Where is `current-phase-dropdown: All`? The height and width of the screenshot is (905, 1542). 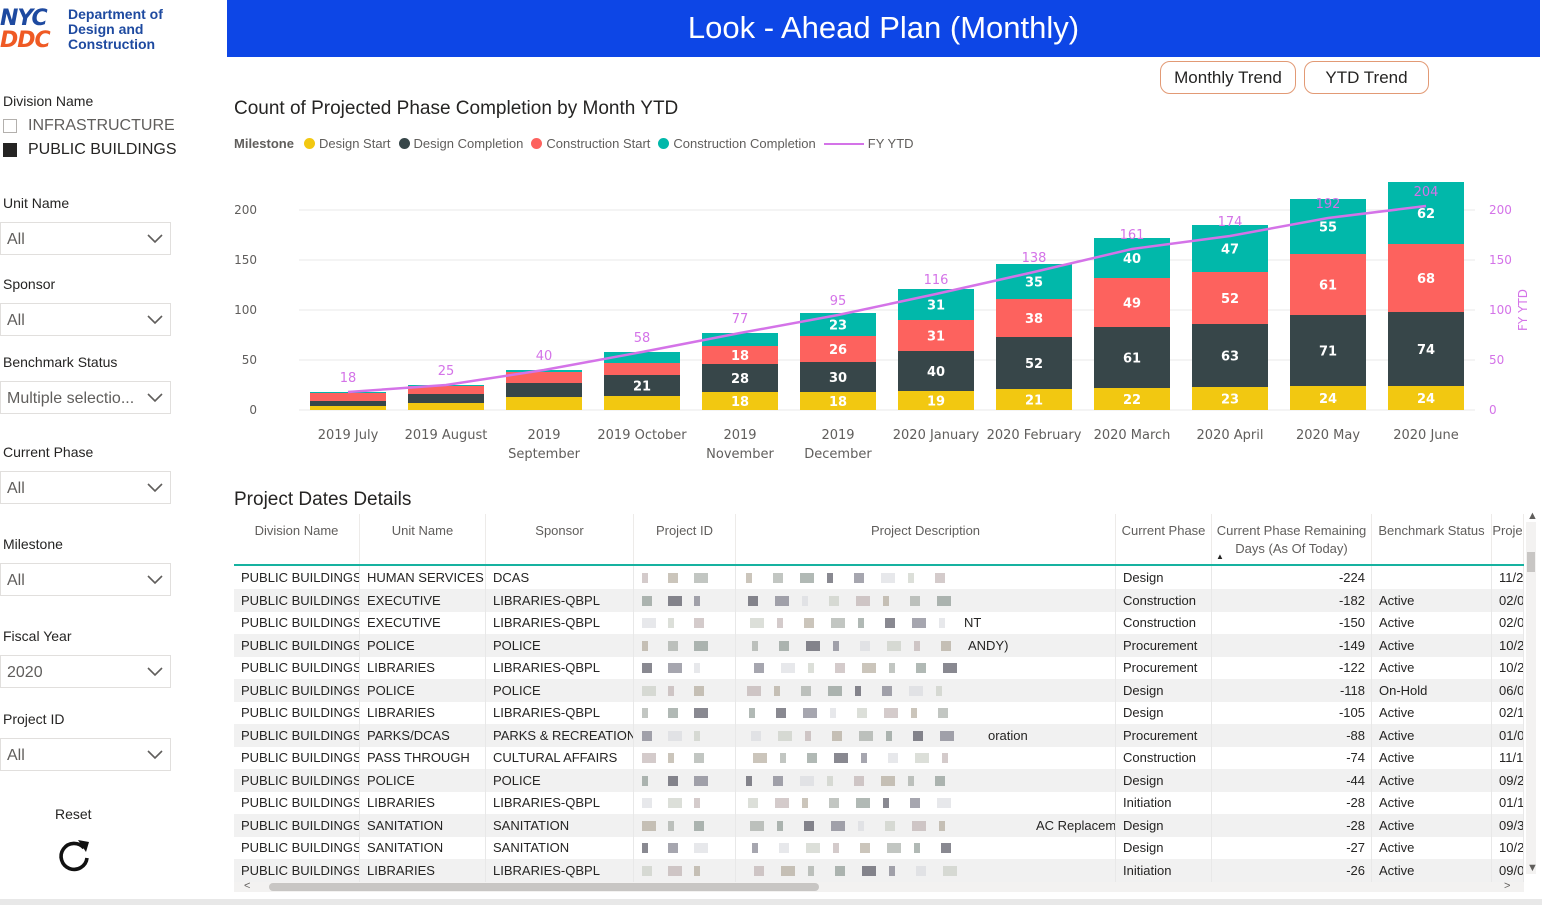 current-phase-dropdown: All is located at coordinates (85, 487).